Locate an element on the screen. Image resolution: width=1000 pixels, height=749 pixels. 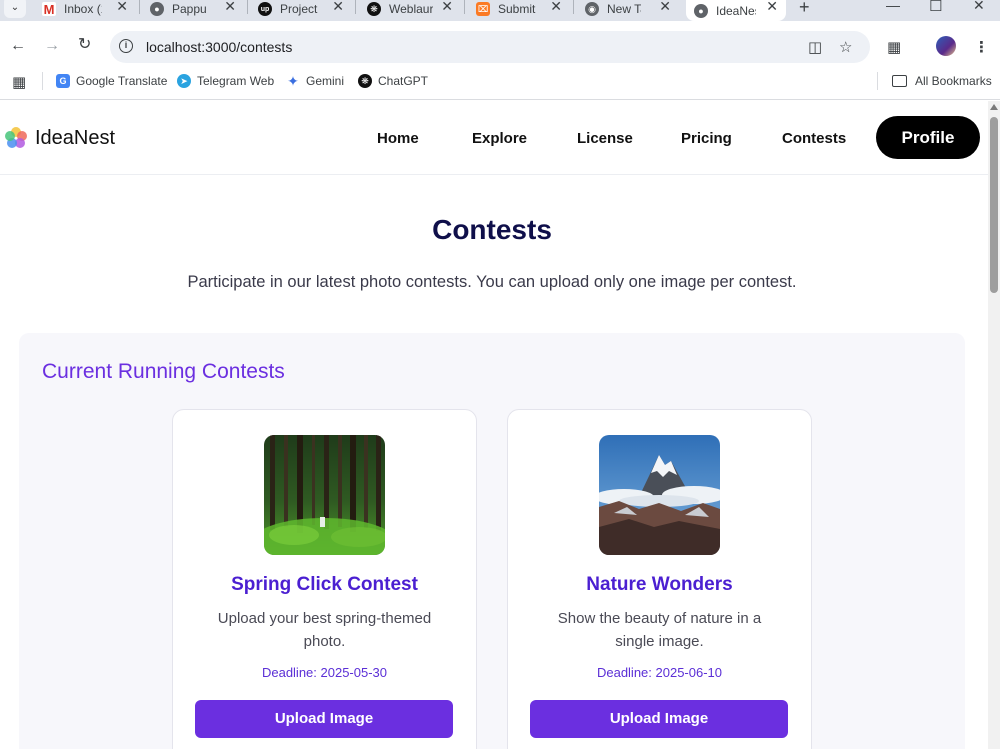
tab-search-chevron-icon: ⌄ is located at coordinates (15, 9).